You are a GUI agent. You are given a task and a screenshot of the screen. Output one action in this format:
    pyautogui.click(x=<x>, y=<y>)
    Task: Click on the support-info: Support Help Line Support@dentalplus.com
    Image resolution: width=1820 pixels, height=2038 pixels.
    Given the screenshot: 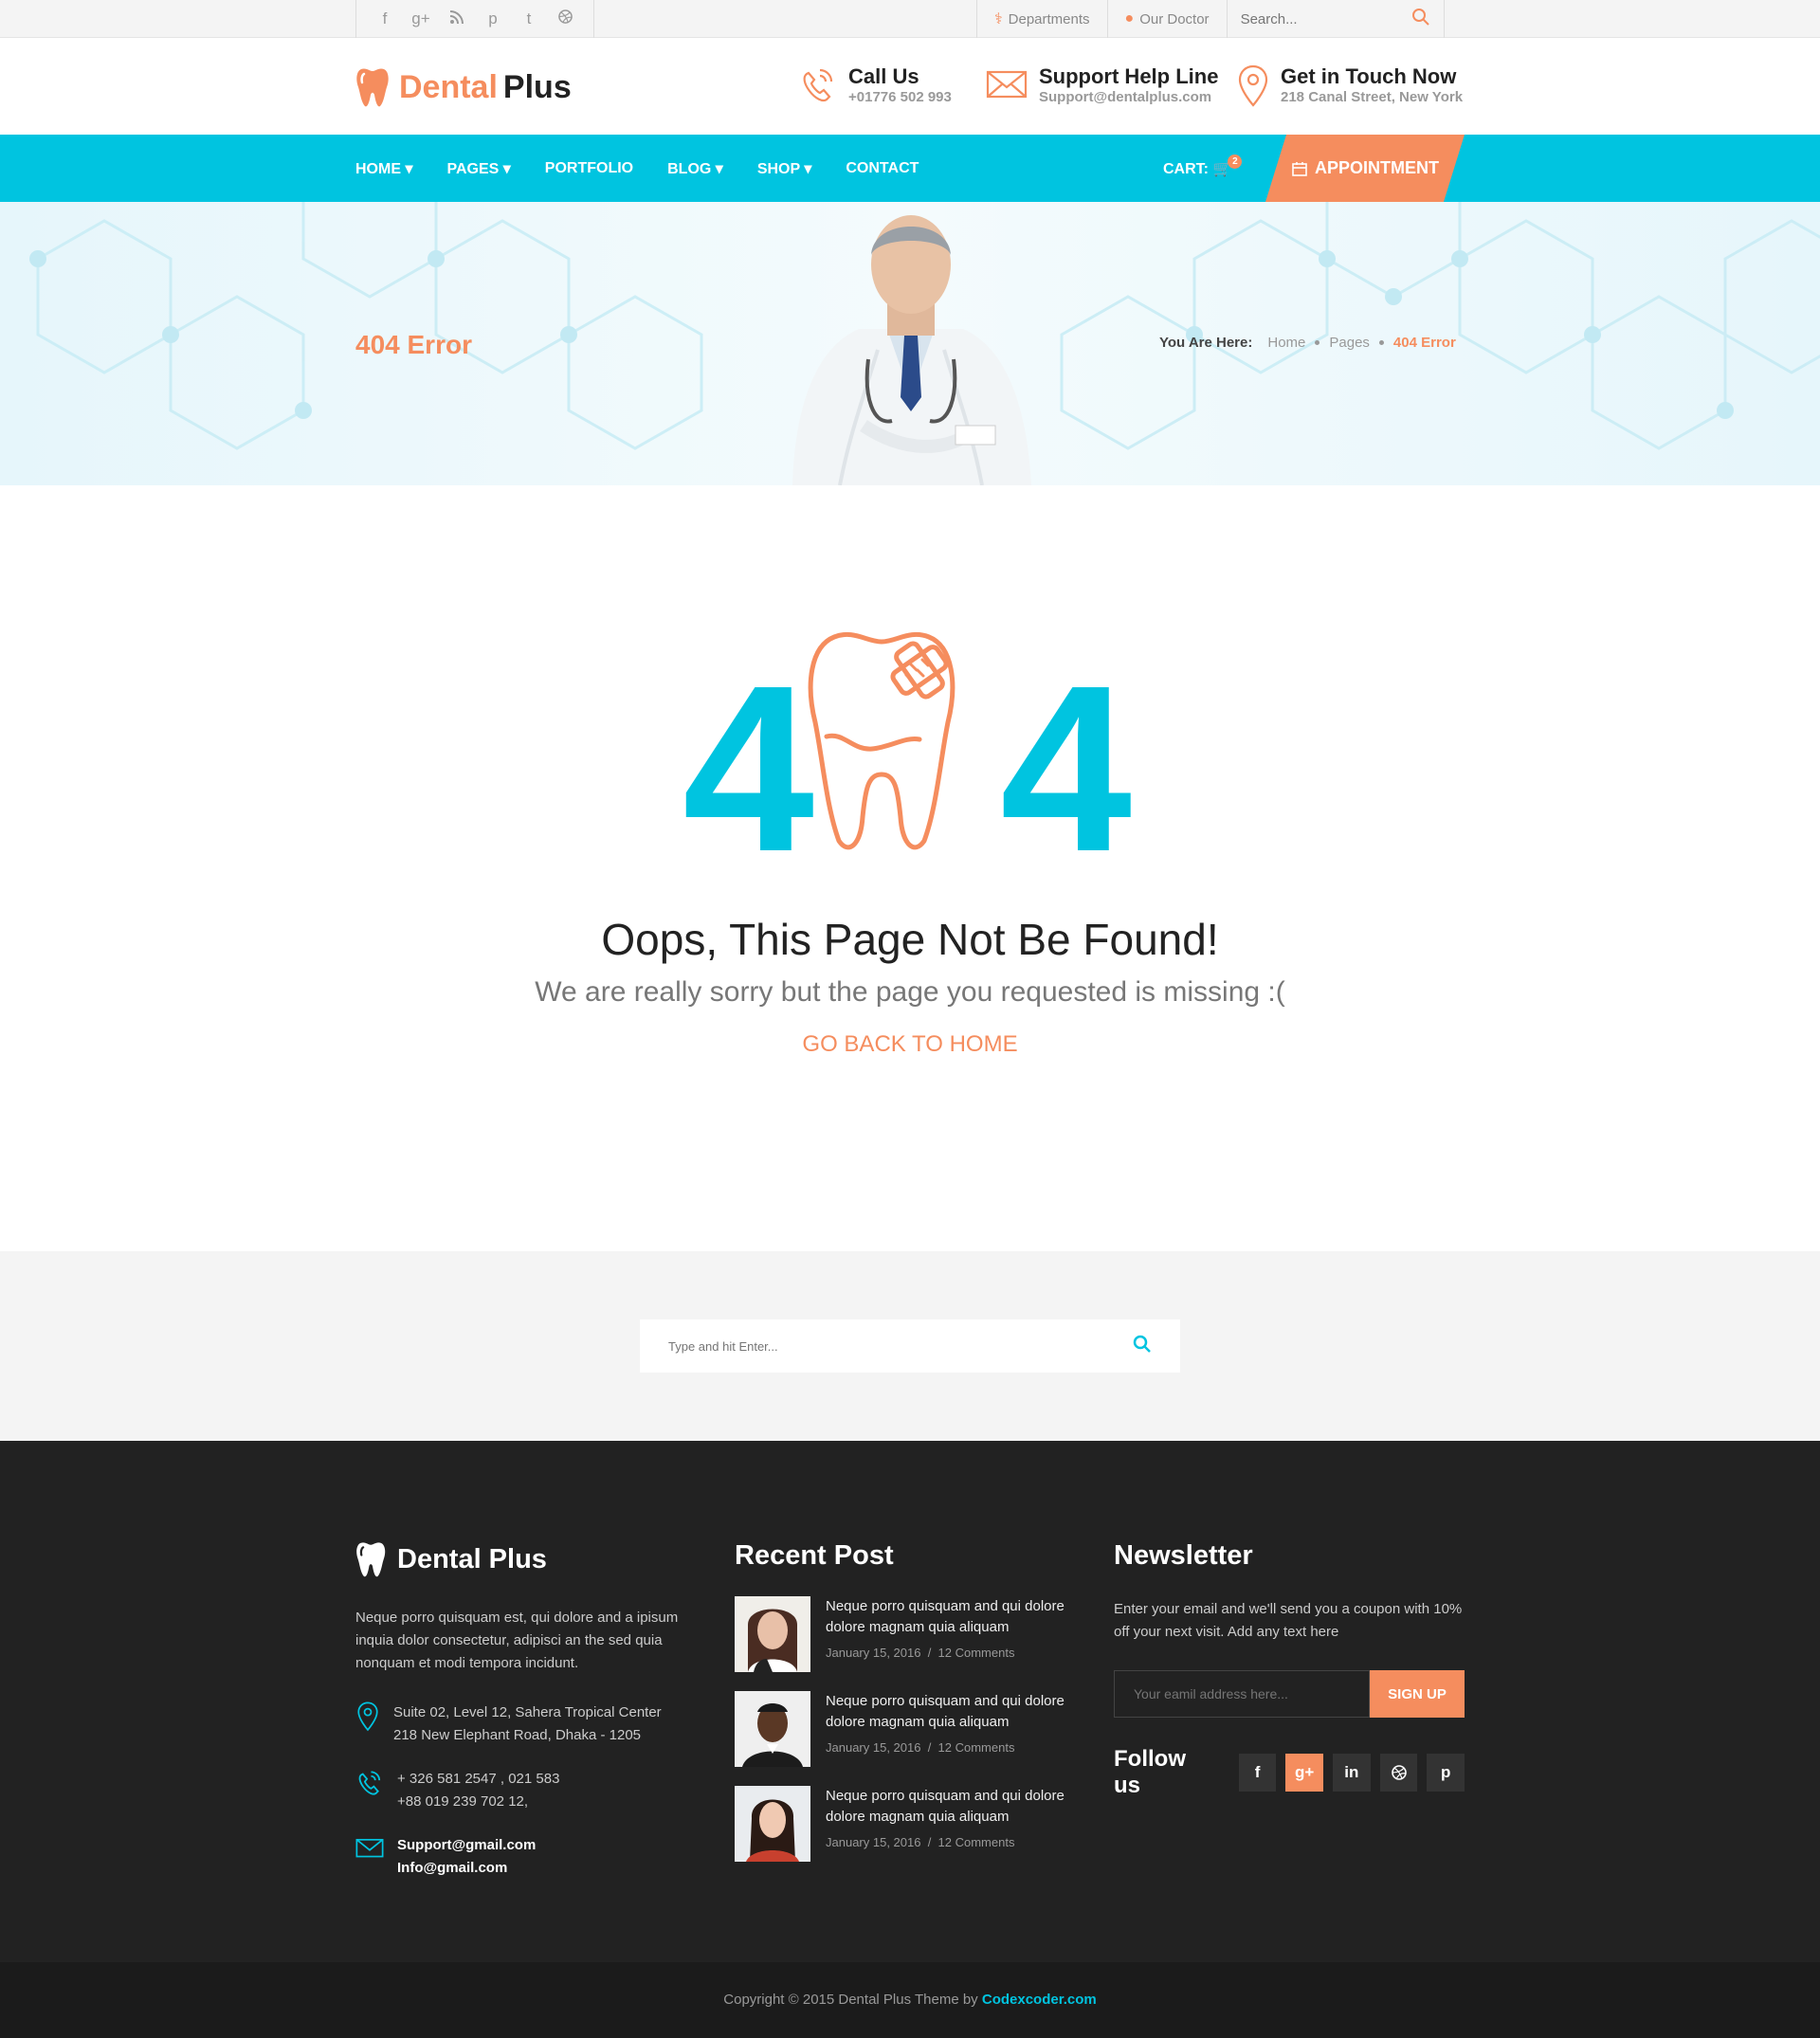 What is the action you would take?
    pyautogui.click(x=1102, y=84)
    